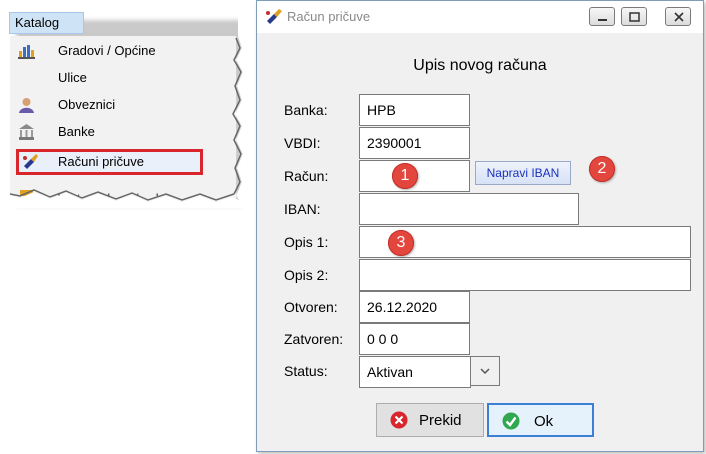 The image size is (706, 454). What do you see at coordinates (311, 307) in the screenshot?
I see `label-otvoren: Otvoren:` at bounding box center [311, 307].